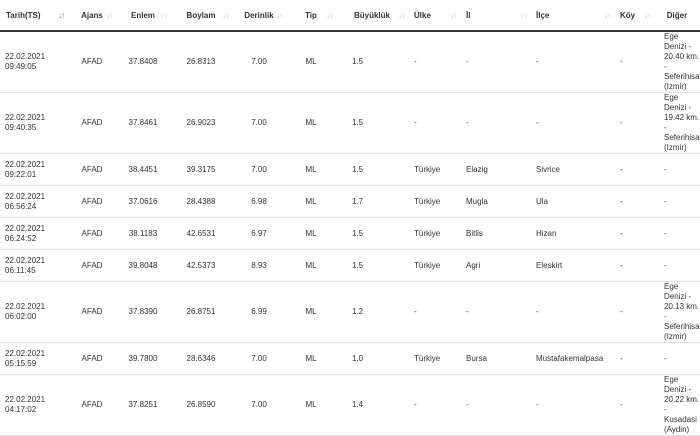 The height and width of the screenshot is (436, 700). Describe the element at coordinates (495, 201) in the screenshot. I see `cell-province: Mugla` at that location.